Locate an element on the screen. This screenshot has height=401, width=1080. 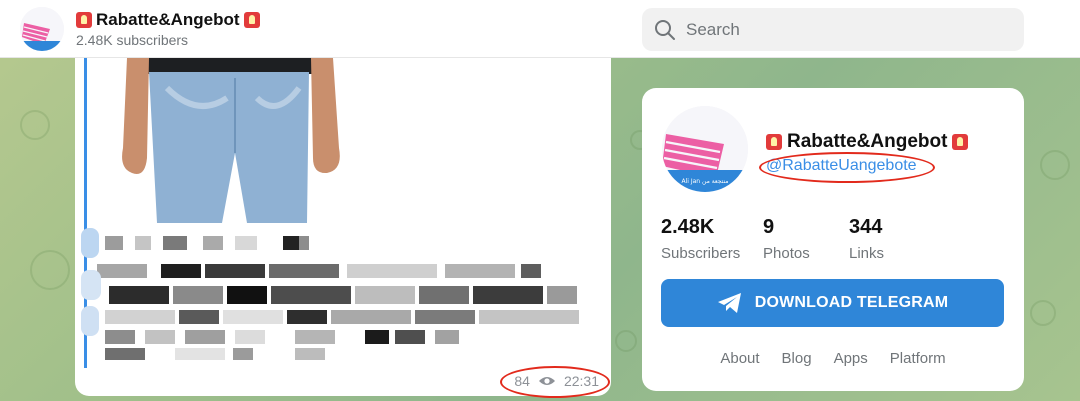
message-photo is located at coordinates (237, 140).